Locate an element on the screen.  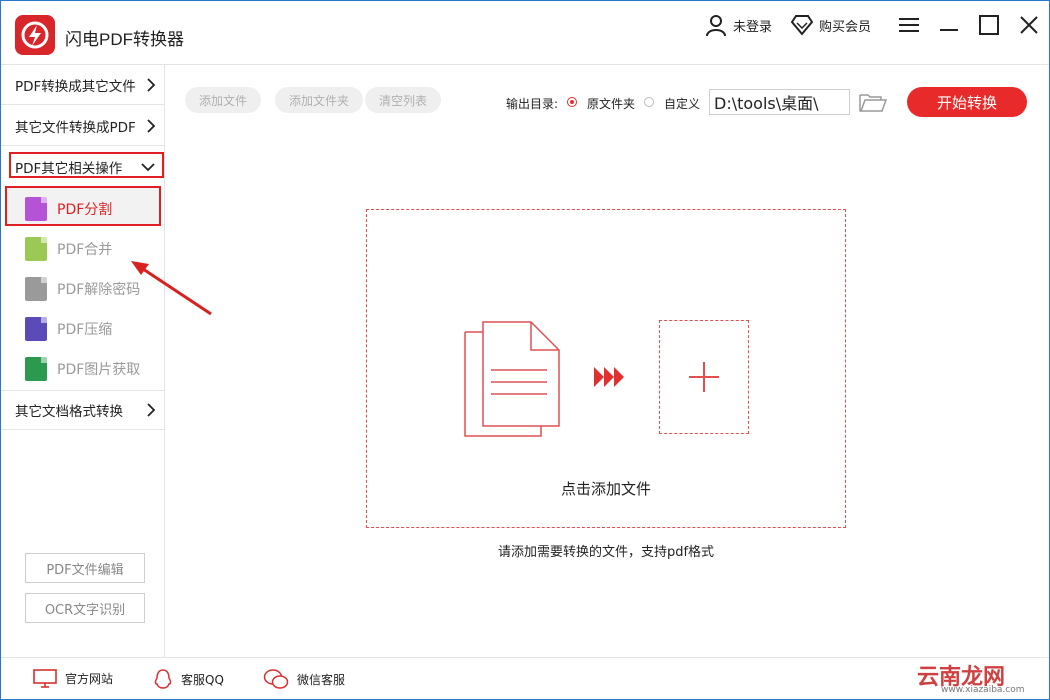
menu-icon is located at coordinates (909, 25).